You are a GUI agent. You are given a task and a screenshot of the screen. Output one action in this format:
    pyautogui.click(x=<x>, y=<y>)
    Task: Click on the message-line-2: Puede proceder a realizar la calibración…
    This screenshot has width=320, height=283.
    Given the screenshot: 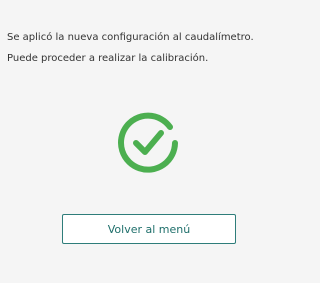 What is the action you would take?
    pyautogui.click(x=108, y=58)
    